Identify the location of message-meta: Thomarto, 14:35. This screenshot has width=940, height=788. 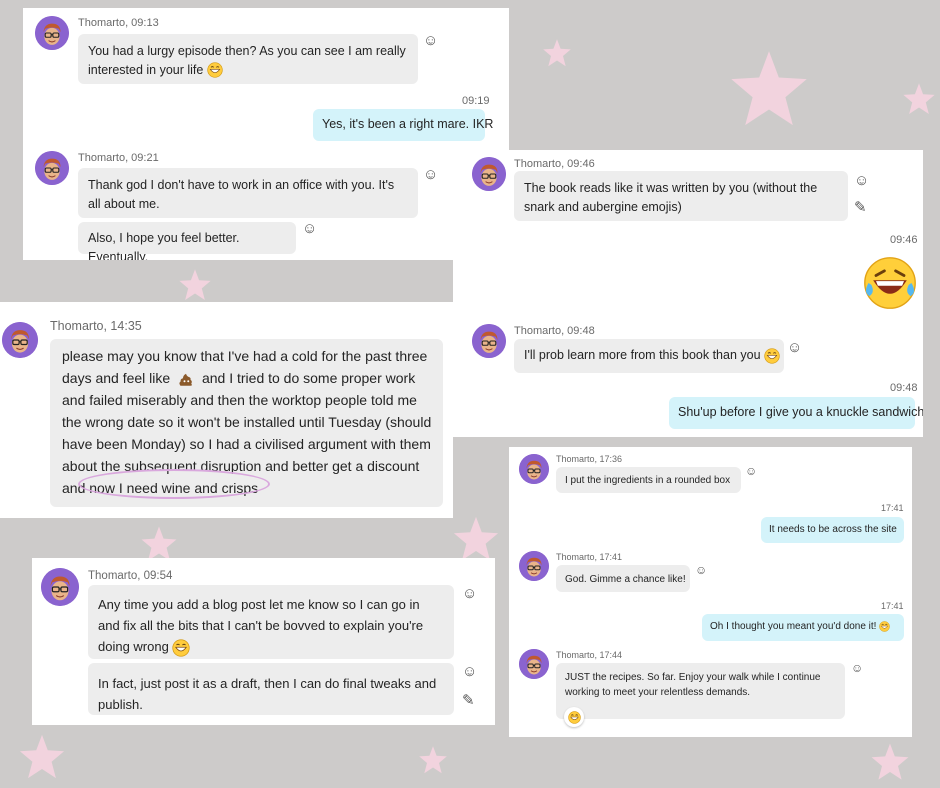
(96, 326).